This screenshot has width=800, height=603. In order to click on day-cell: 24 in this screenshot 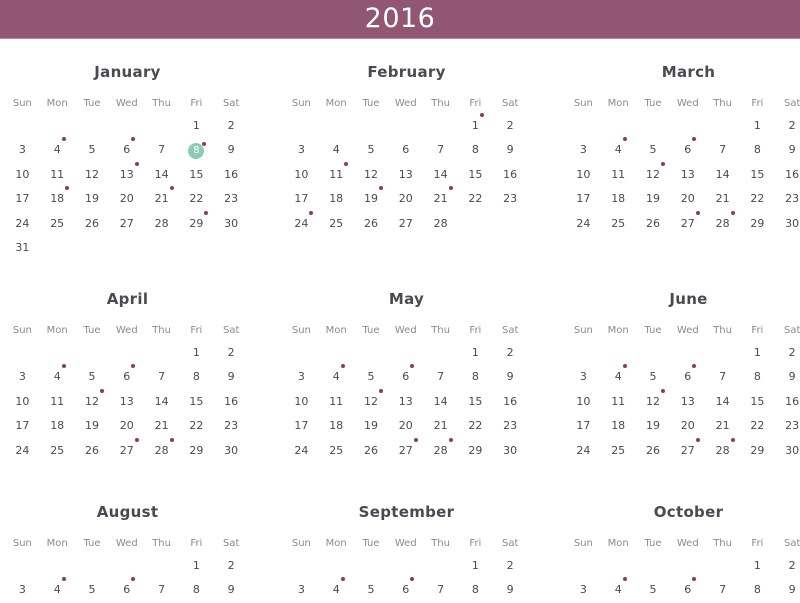, I will do `click(22, 451)`.